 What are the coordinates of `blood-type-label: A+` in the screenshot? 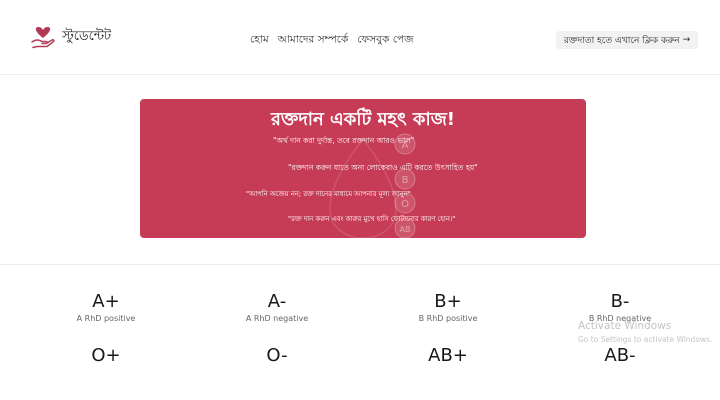 It's located at (106, 301).